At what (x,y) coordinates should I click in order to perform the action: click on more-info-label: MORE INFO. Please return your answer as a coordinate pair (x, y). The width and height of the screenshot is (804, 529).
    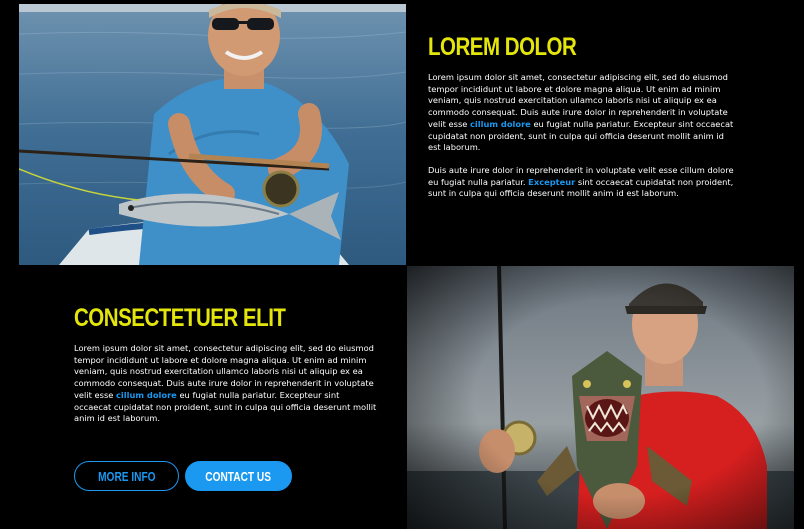
    Looking at the image, I should click on (126, 476).